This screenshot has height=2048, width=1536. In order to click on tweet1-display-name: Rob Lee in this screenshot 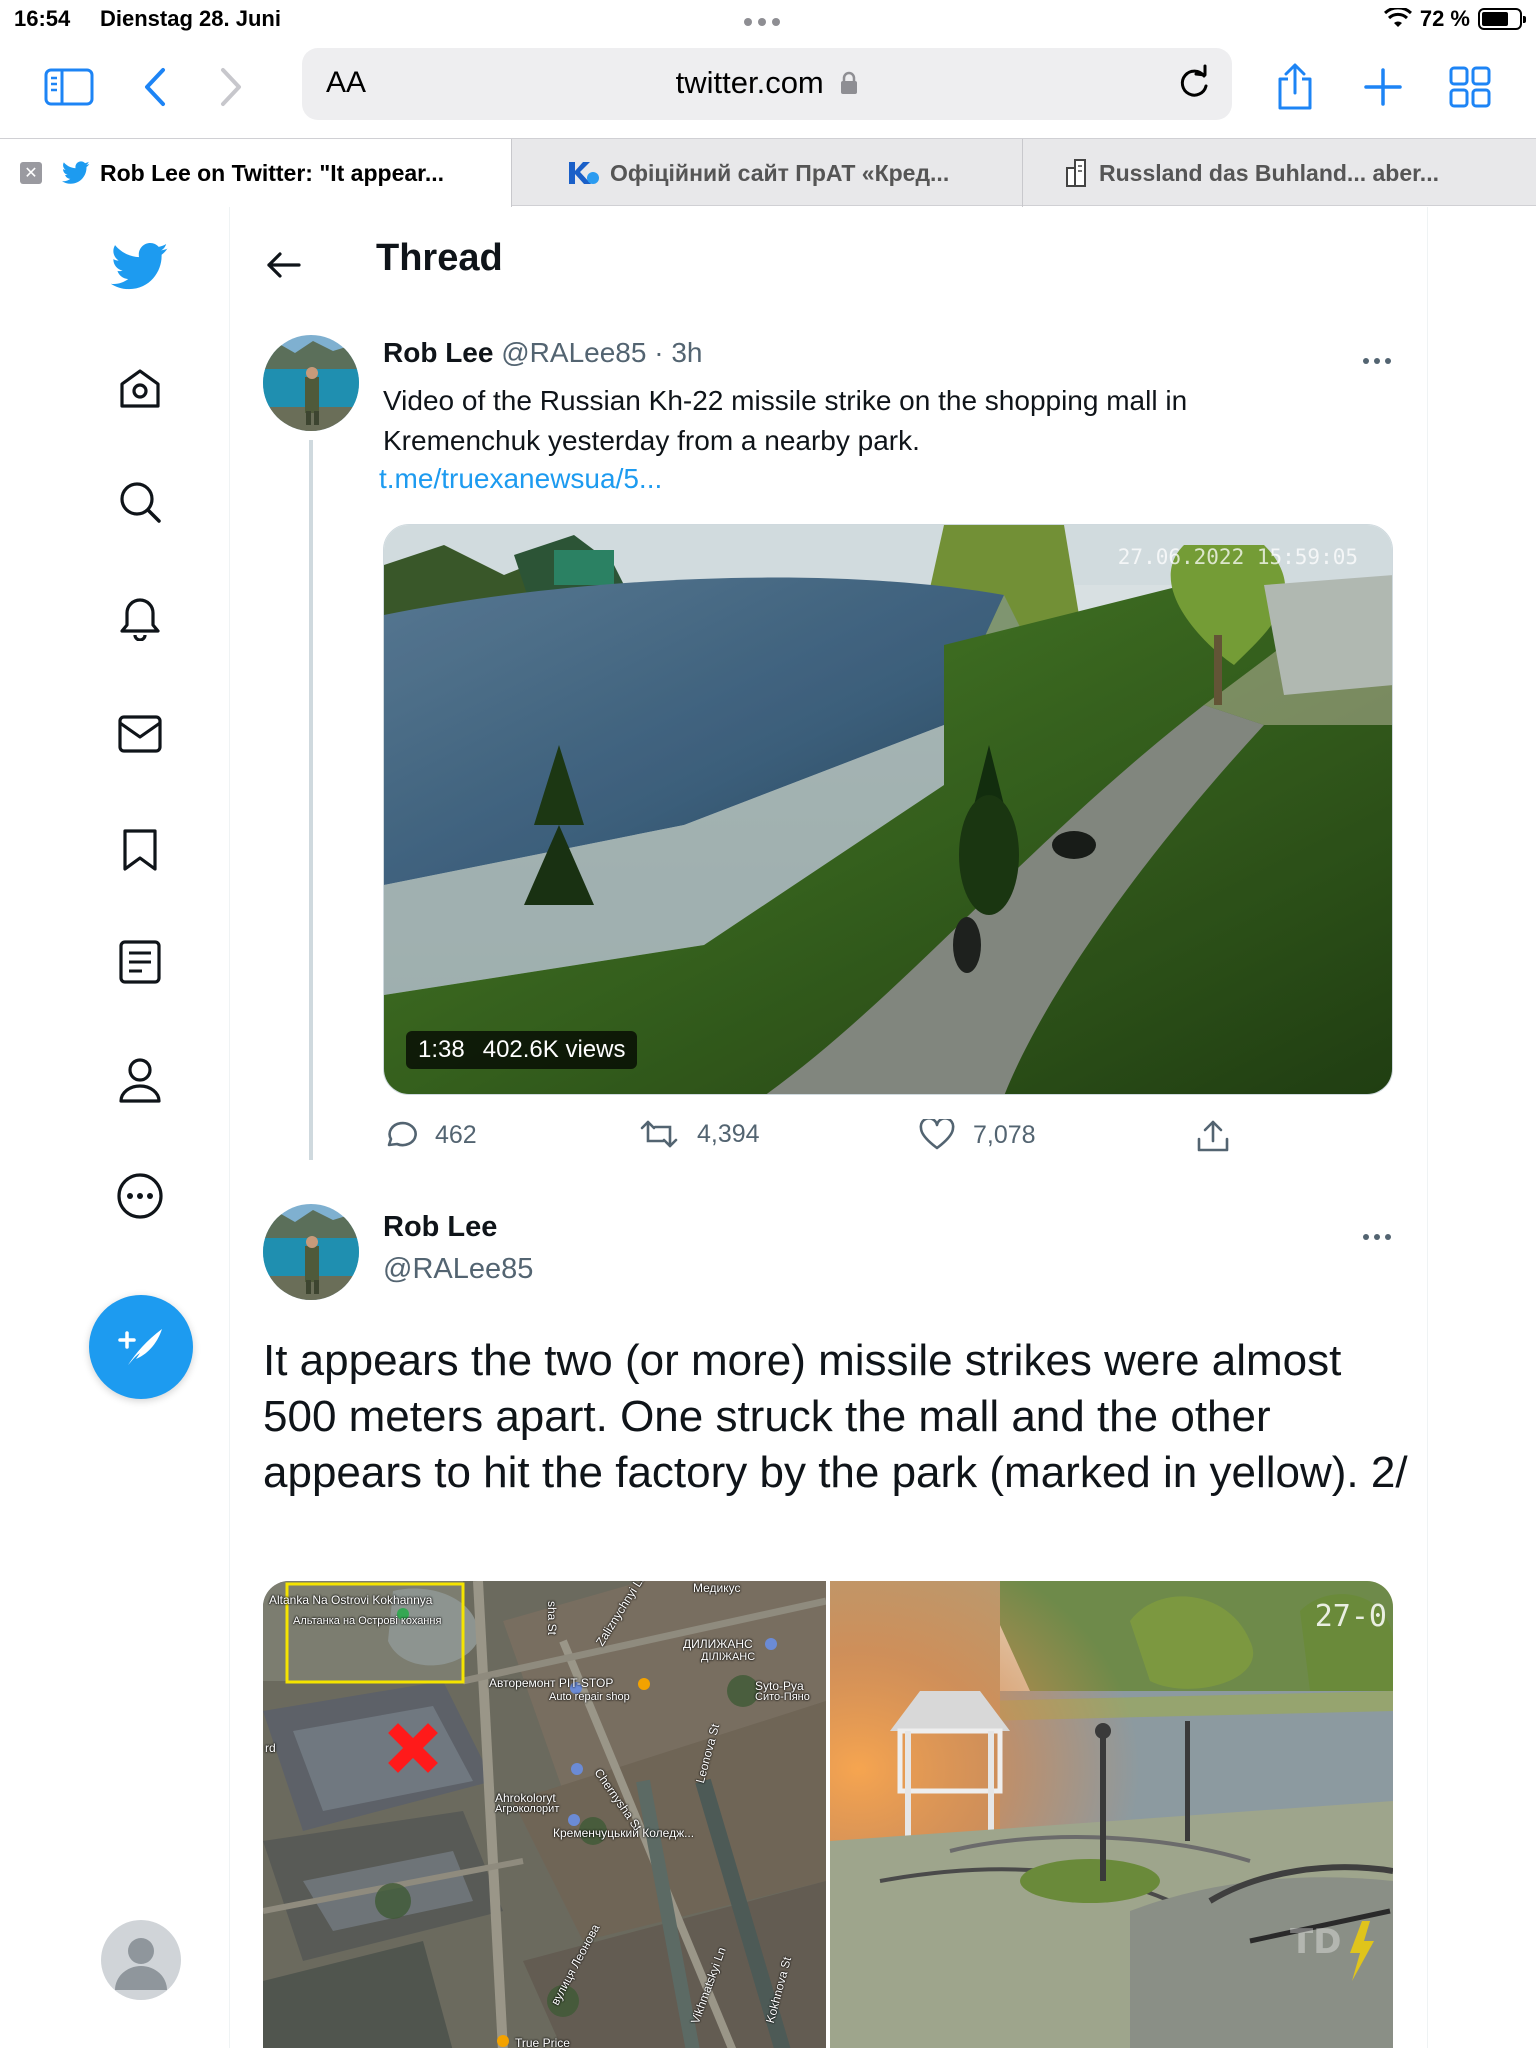, I will do `click(438, 352)`.